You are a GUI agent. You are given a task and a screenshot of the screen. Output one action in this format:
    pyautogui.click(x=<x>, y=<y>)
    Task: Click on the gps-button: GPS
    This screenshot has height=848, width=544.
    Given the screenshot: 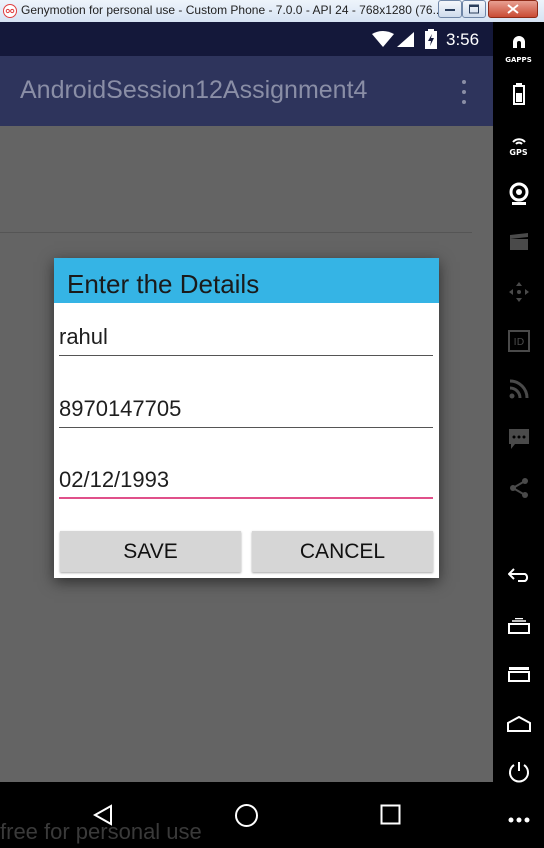 What is the action you would take?
    pyautogui.click(x=518, y=146)
    